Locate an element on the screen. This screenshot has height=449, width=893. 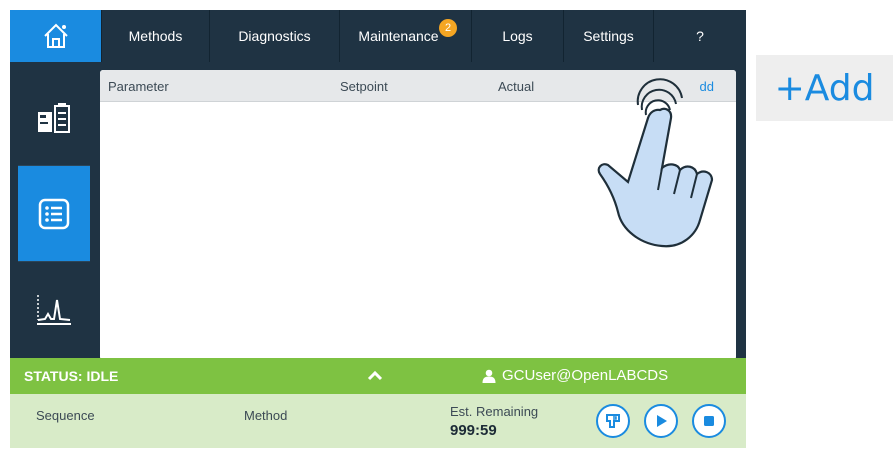
add-callout: +Add is located at coordinates (824, 88).